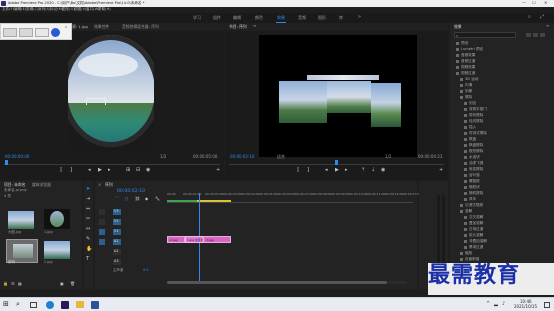 Image resolution: width=554 pixels, height=311 pixels. I want to click on tab-program: 节目: 序列, so click(238, 27).